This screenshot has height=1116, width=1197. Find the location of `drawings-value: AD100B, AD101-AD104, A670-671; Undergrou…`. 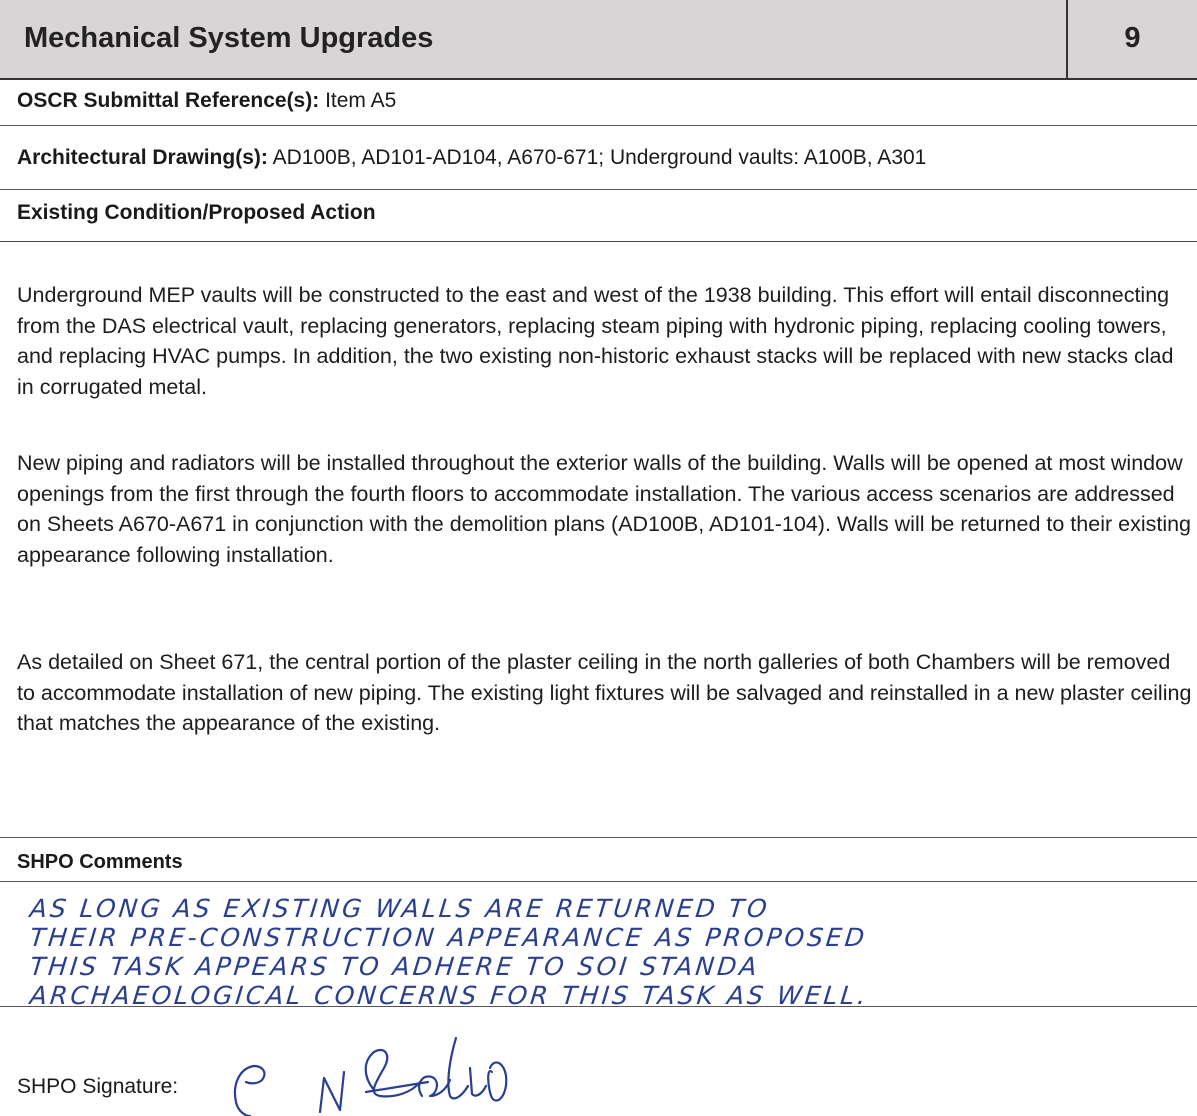

drawings-value: AD100B, AD101-AD104, A670-671; Undergrou… is located at coordinates (599, 157).